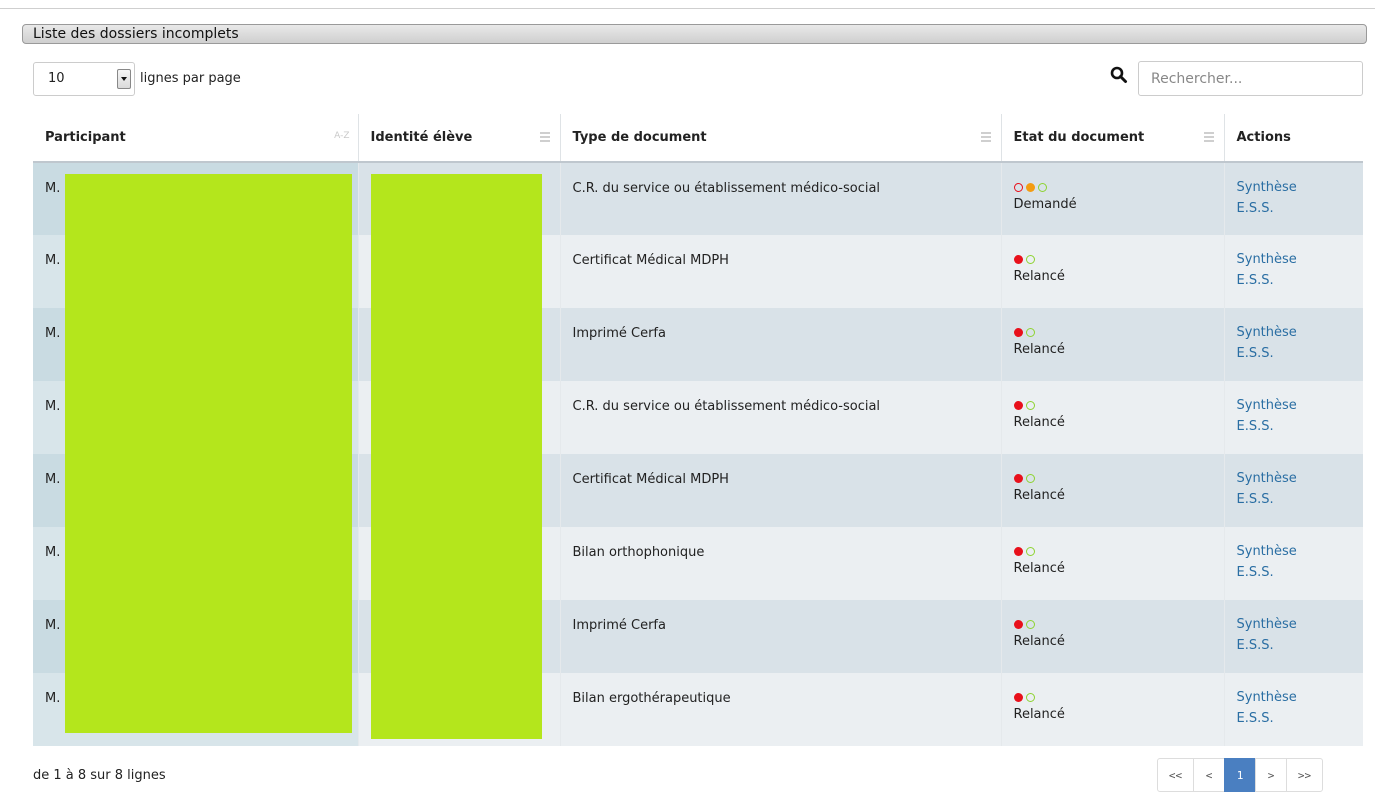 The height and width of the screenshot is (800, 1375). Describe the element at coordinates (1263, 137) in the screenshot. I see `column-header-label: Actions` at that location.